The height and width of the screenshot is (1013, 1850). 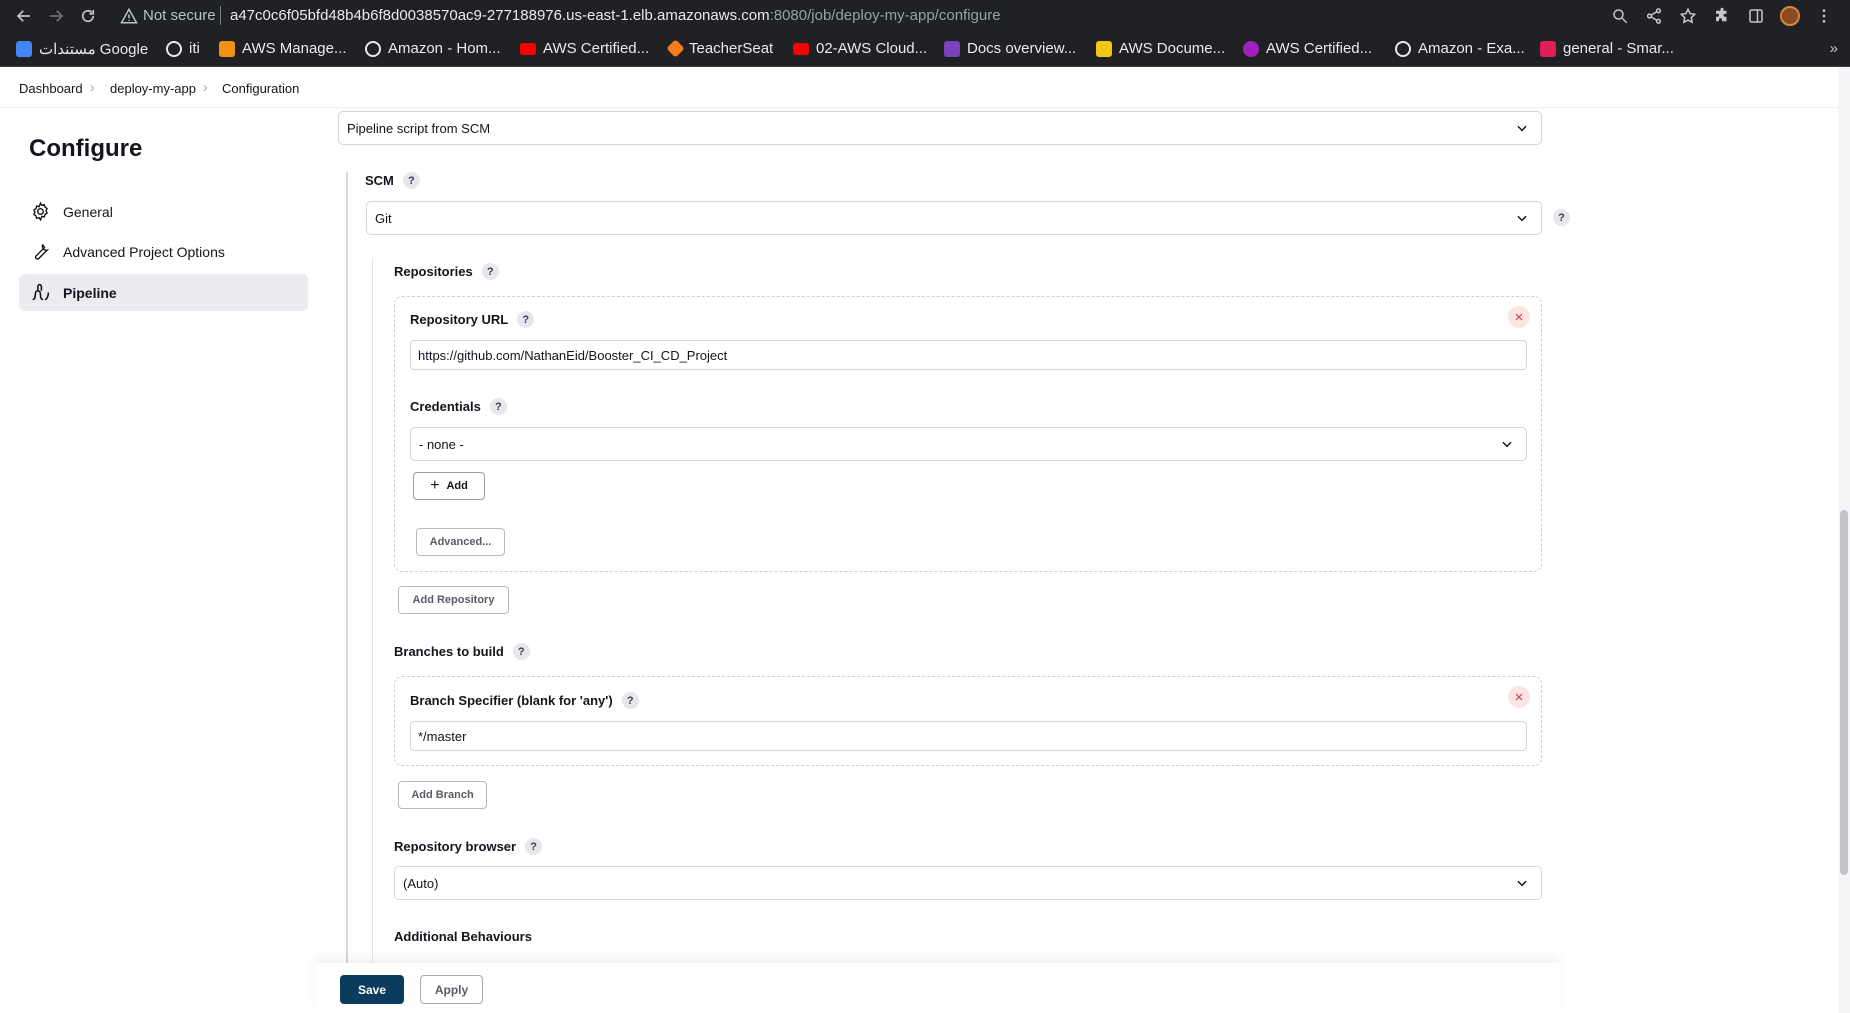 I want to click on back-icon, so click(x=24, y=16).